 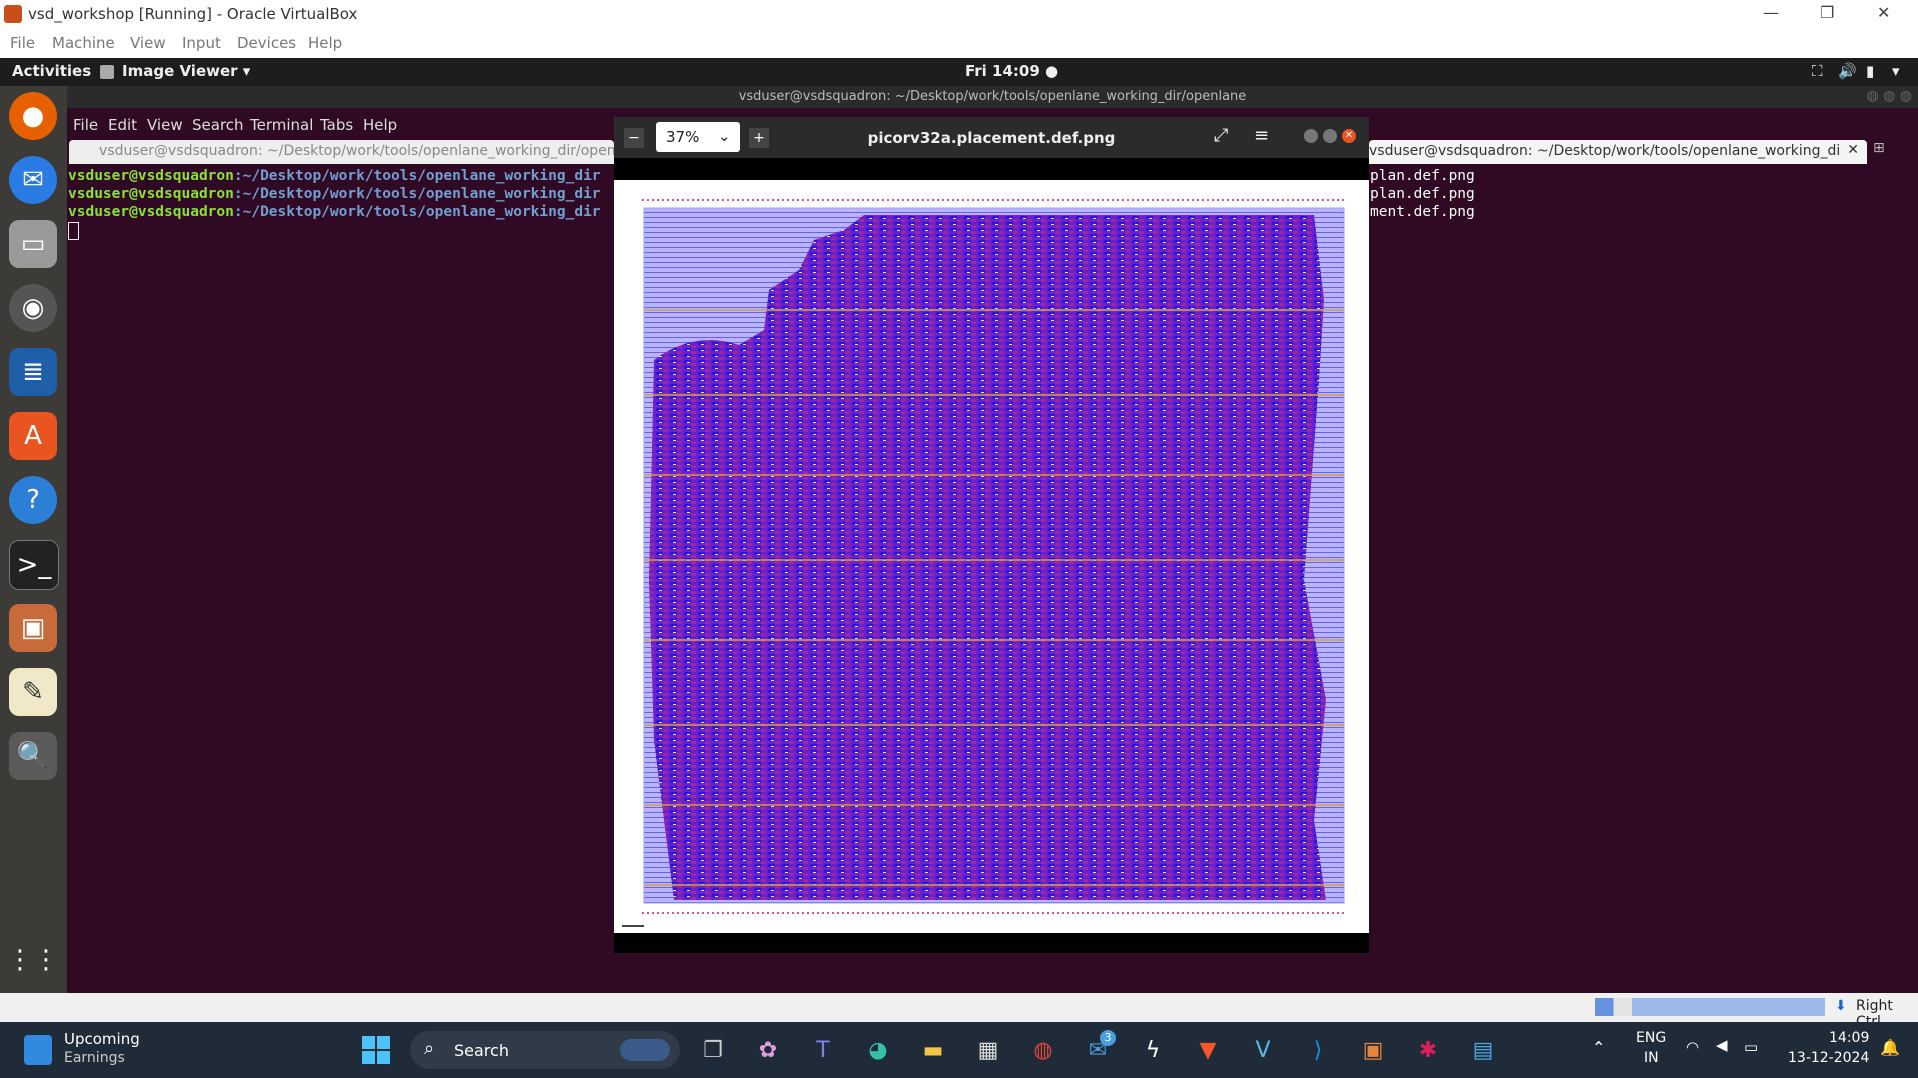 I want to click on maximize-window-icon, so click(x=1330, y=136).